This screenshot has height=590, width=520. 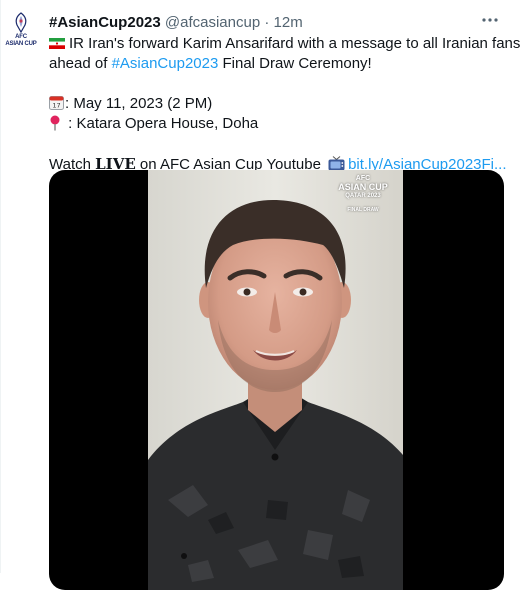 I want to click on avatar-logo-line1: AFC, so click(x=21, y=37).